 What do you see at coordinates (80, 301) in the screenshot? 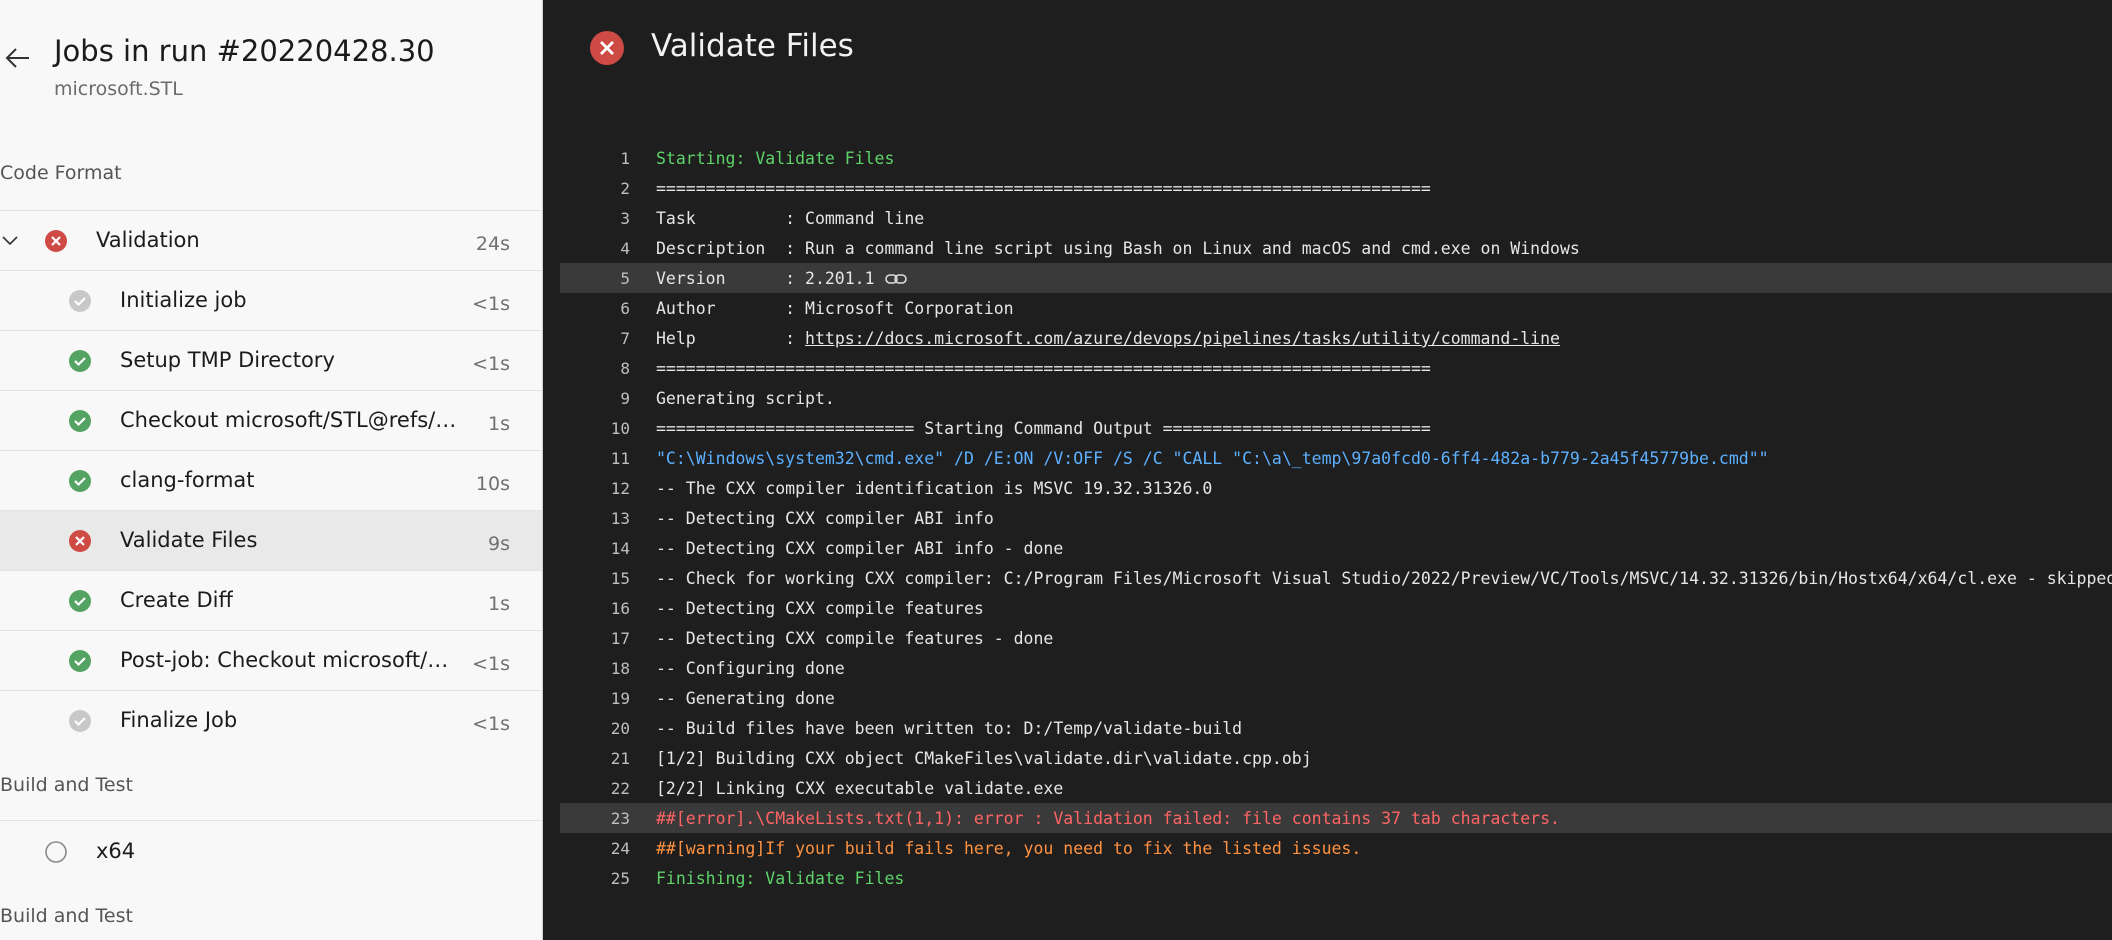
I see `skipped-status-icon` at bounding box center [80, 301].